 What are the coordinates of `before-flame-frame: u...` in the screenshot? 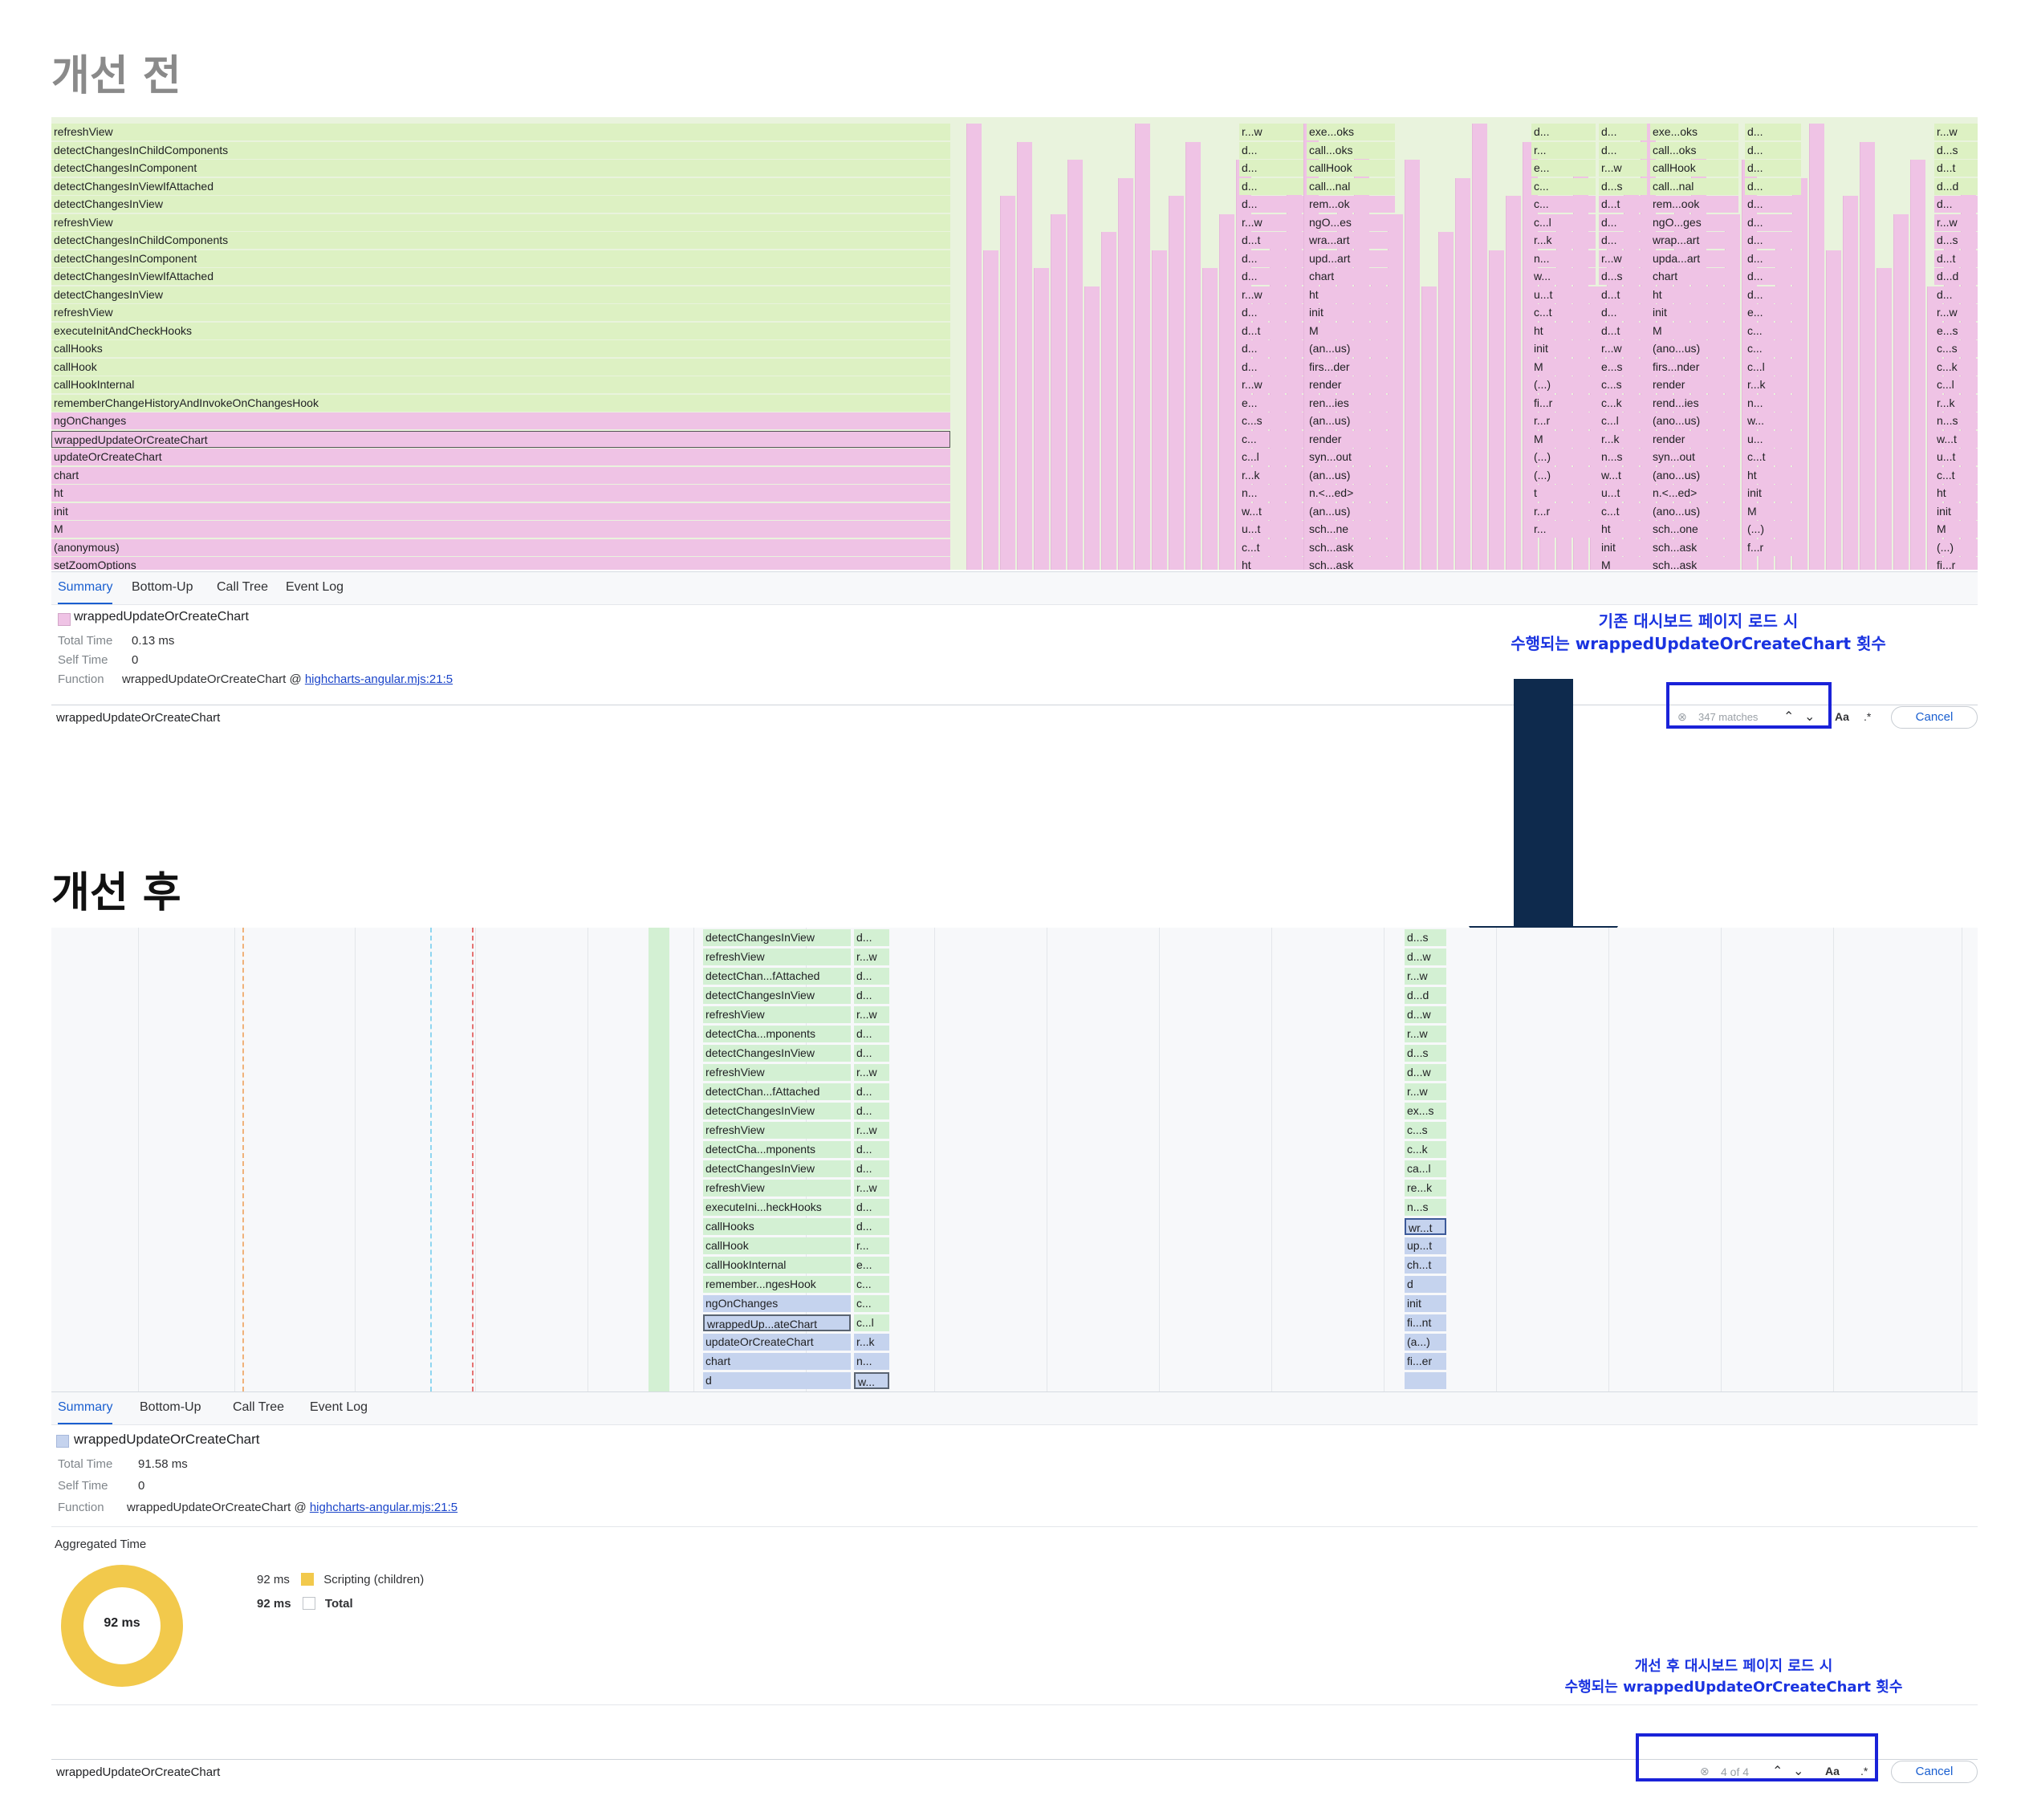 It's located at (1773, 439).